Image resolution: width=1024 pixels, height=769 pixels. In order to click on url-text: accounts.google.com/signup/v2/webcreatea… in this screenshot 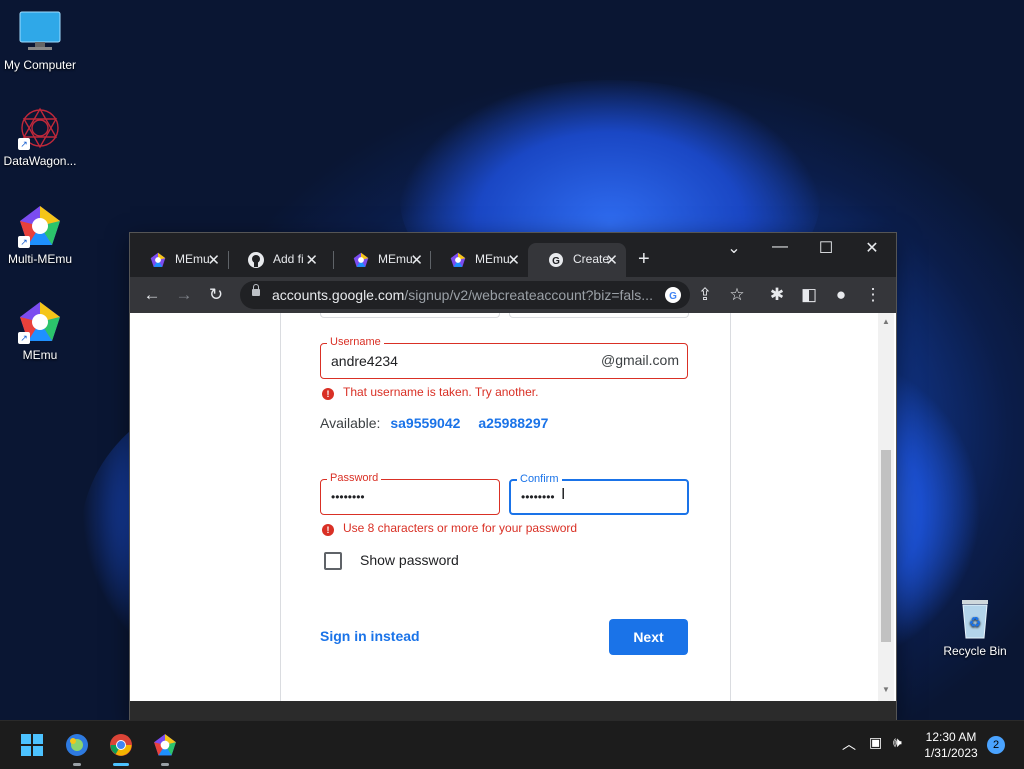, I will do `click(462, 295)`.